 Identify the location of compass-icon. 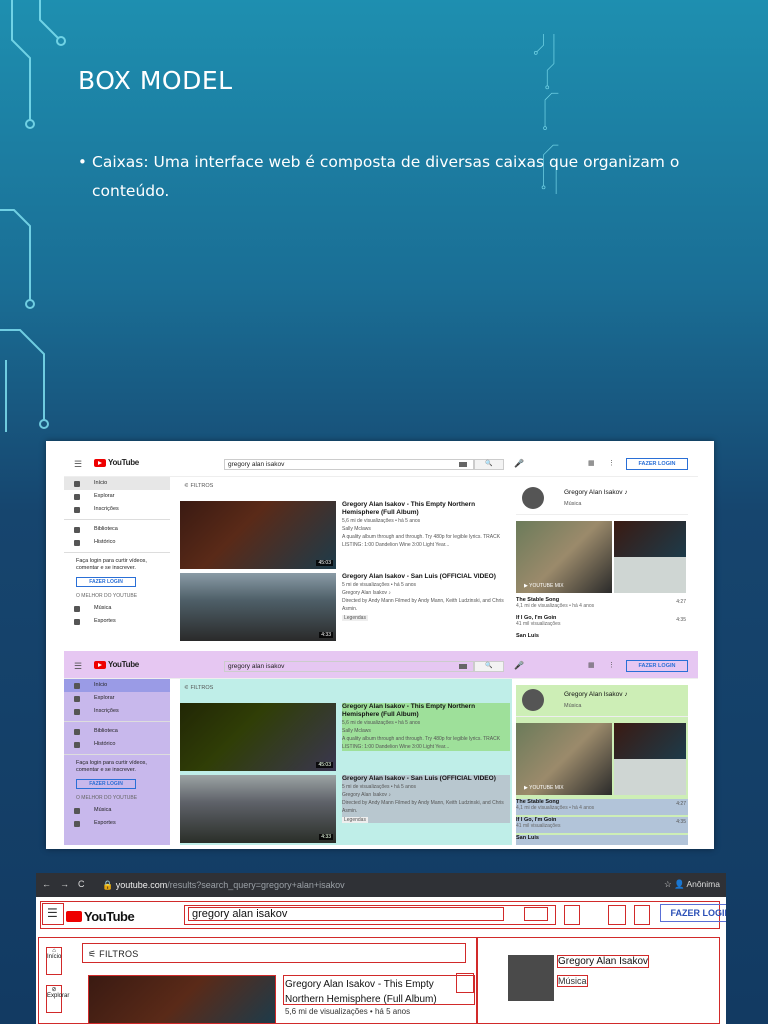
(77, 497).